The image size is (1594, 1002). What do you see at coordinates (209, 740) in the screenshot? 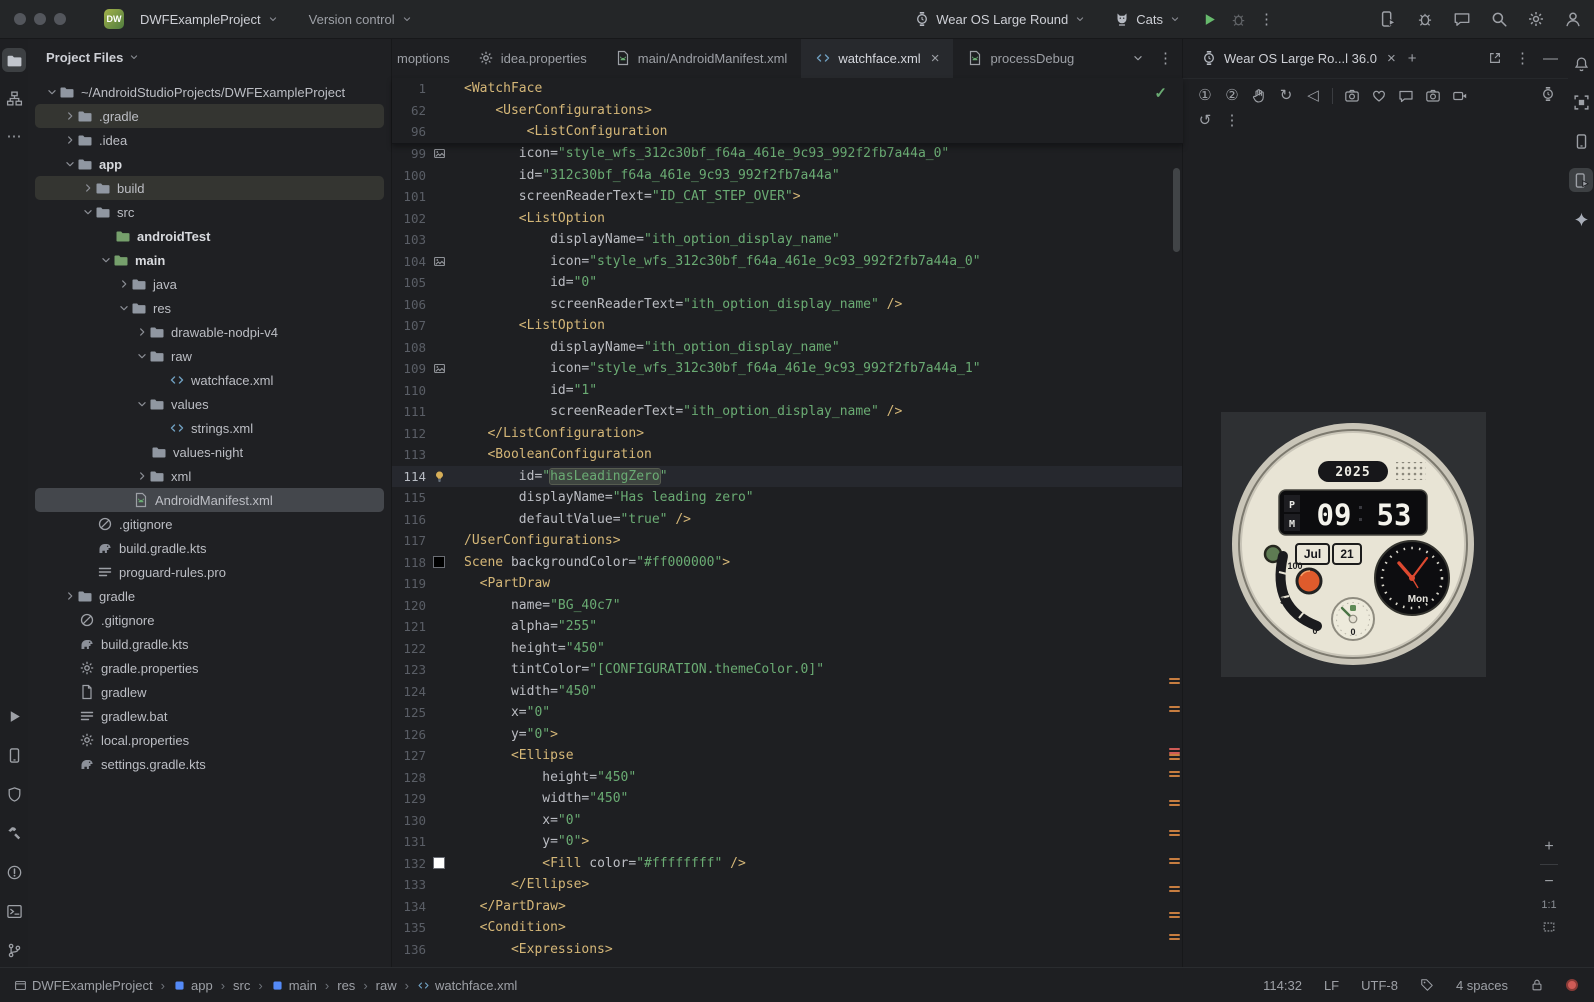
I see `tree-item: local.properties` at bounding box center [209, 740].